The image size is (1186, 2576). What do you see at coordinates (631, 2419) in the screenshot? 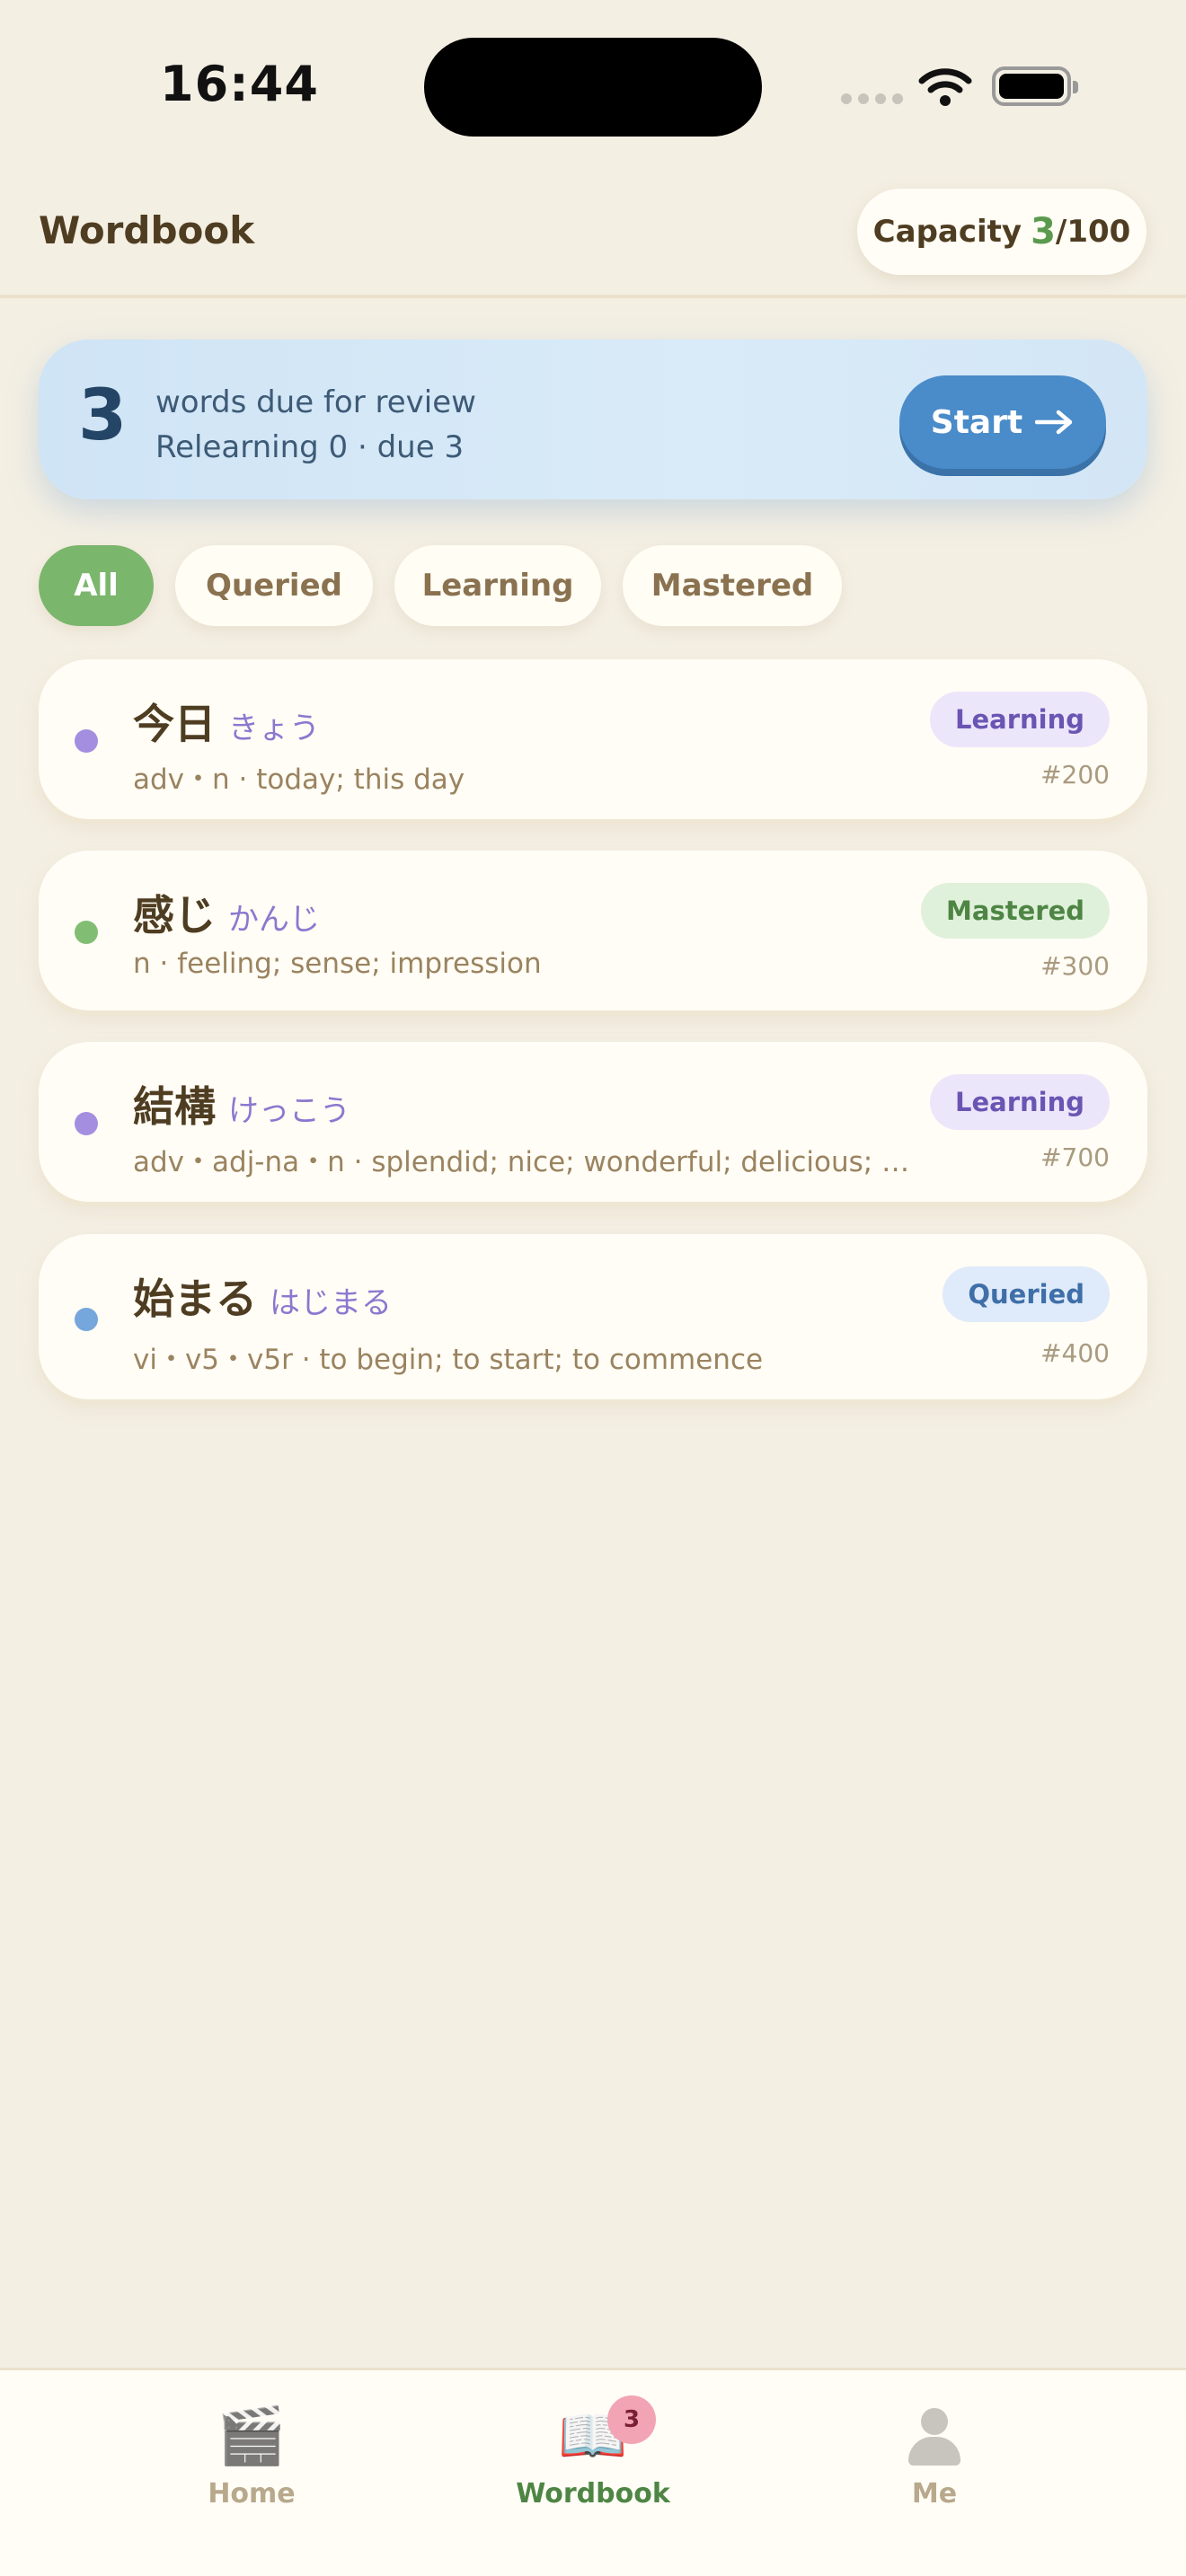
I see `tab-badge: 3` at bounding box center [631, 2419].